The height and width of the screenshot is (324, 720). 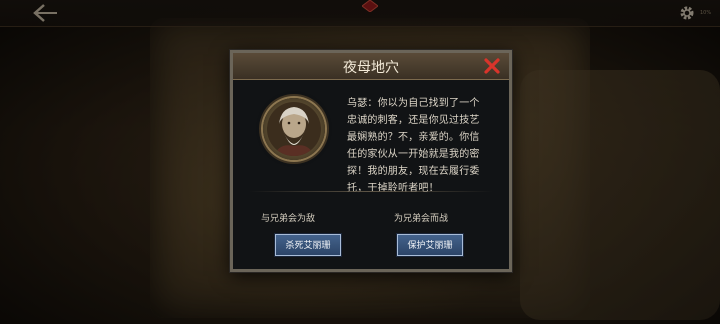 I want to click on close-x-icon, so click(x=492, y=66).